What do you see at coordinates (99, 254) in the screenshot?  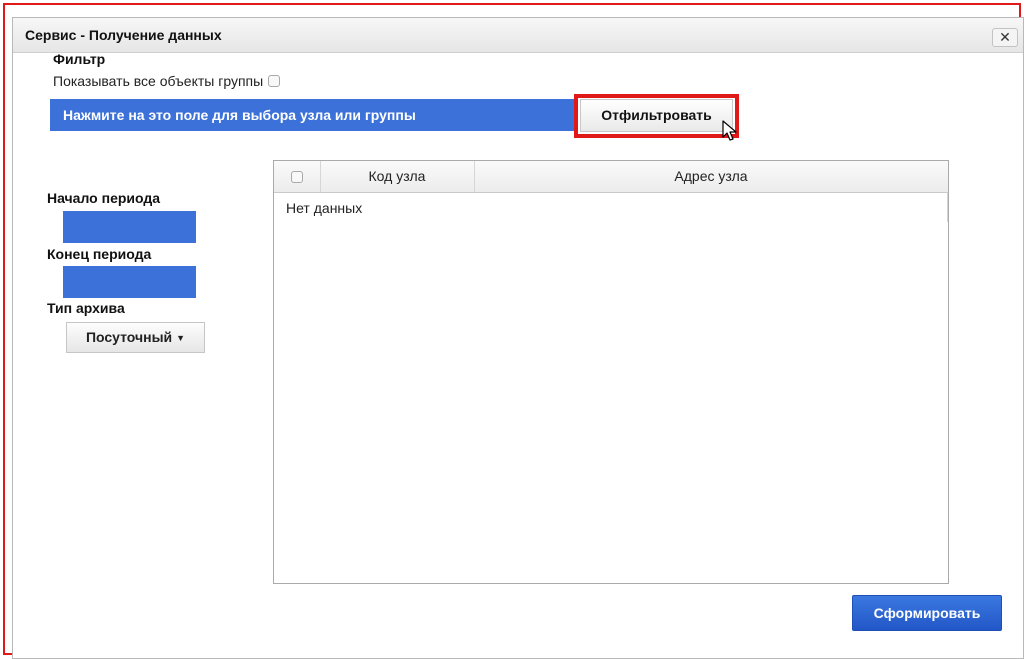 I see `period-end-label: Конец периода` at bounding box center [99, 254].